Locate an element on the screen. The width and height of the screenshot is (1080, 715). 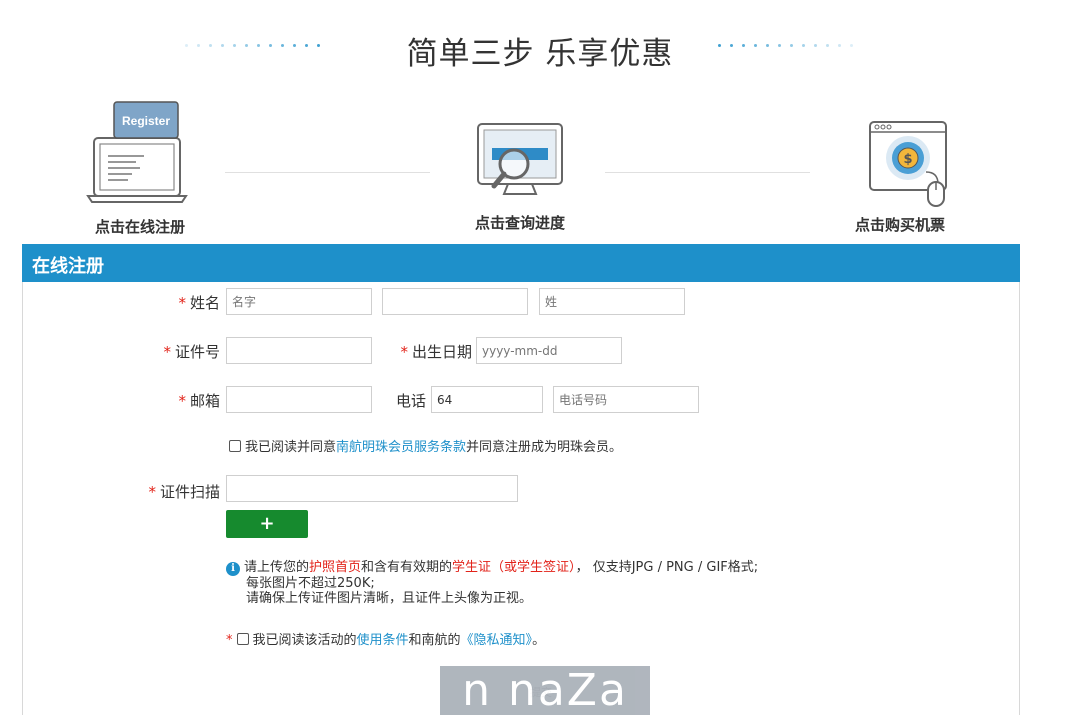
email-label: * 邮箱 is located at coordinates (199, 401).